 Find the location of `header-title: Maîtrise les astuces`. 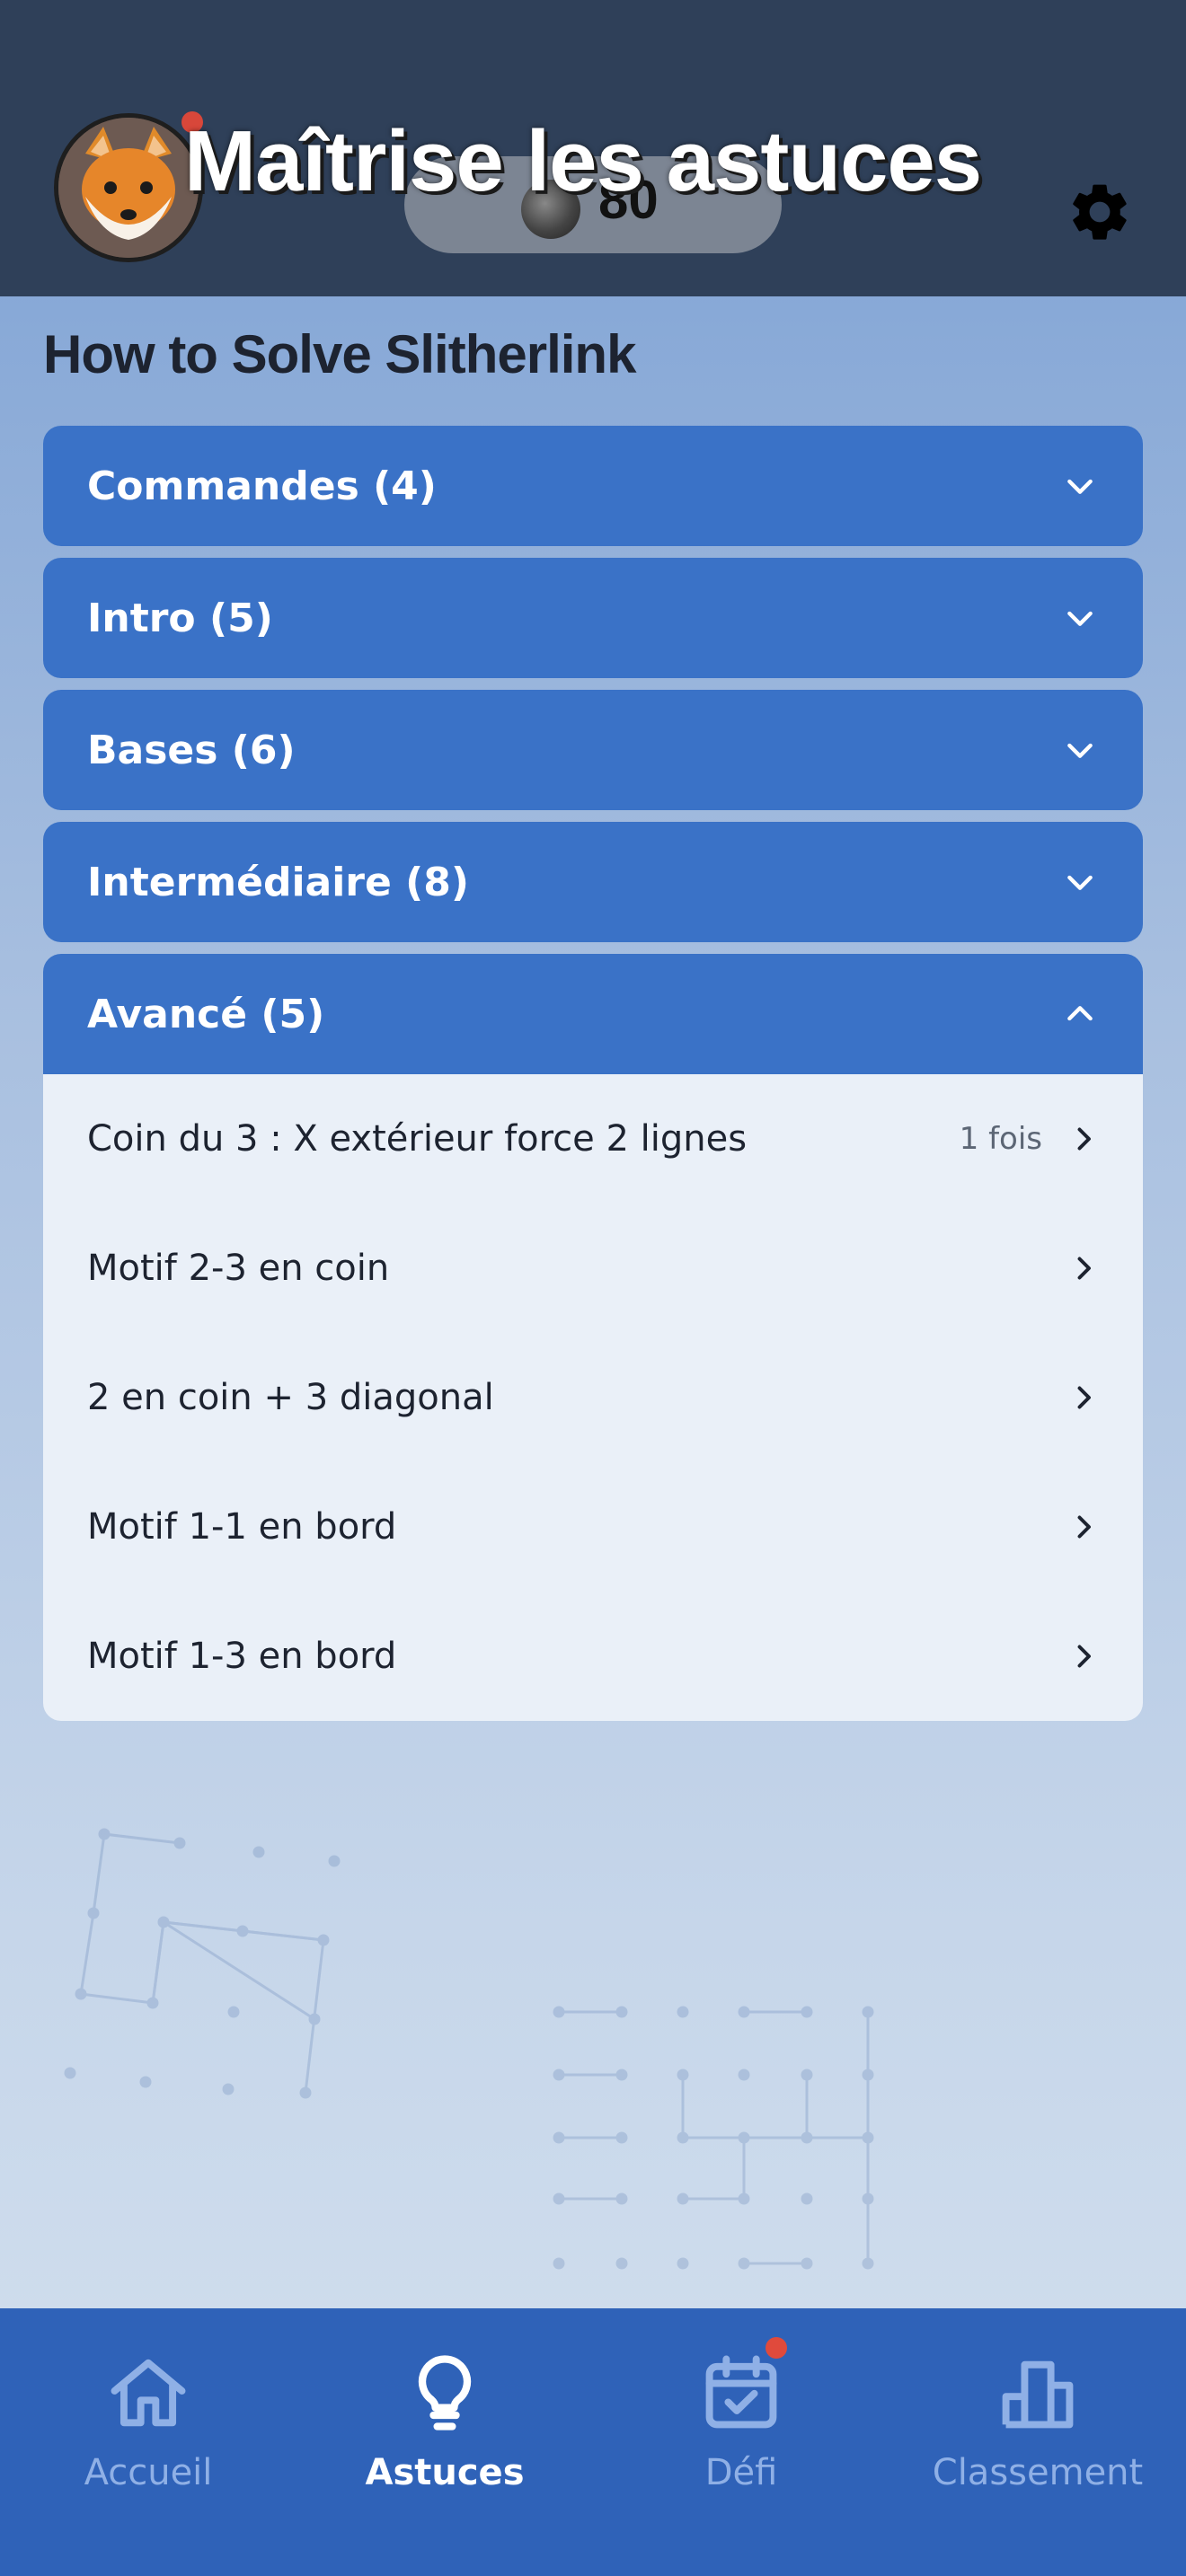

header-title: Maîtrise les astuces is located at coordinates (583, 161).